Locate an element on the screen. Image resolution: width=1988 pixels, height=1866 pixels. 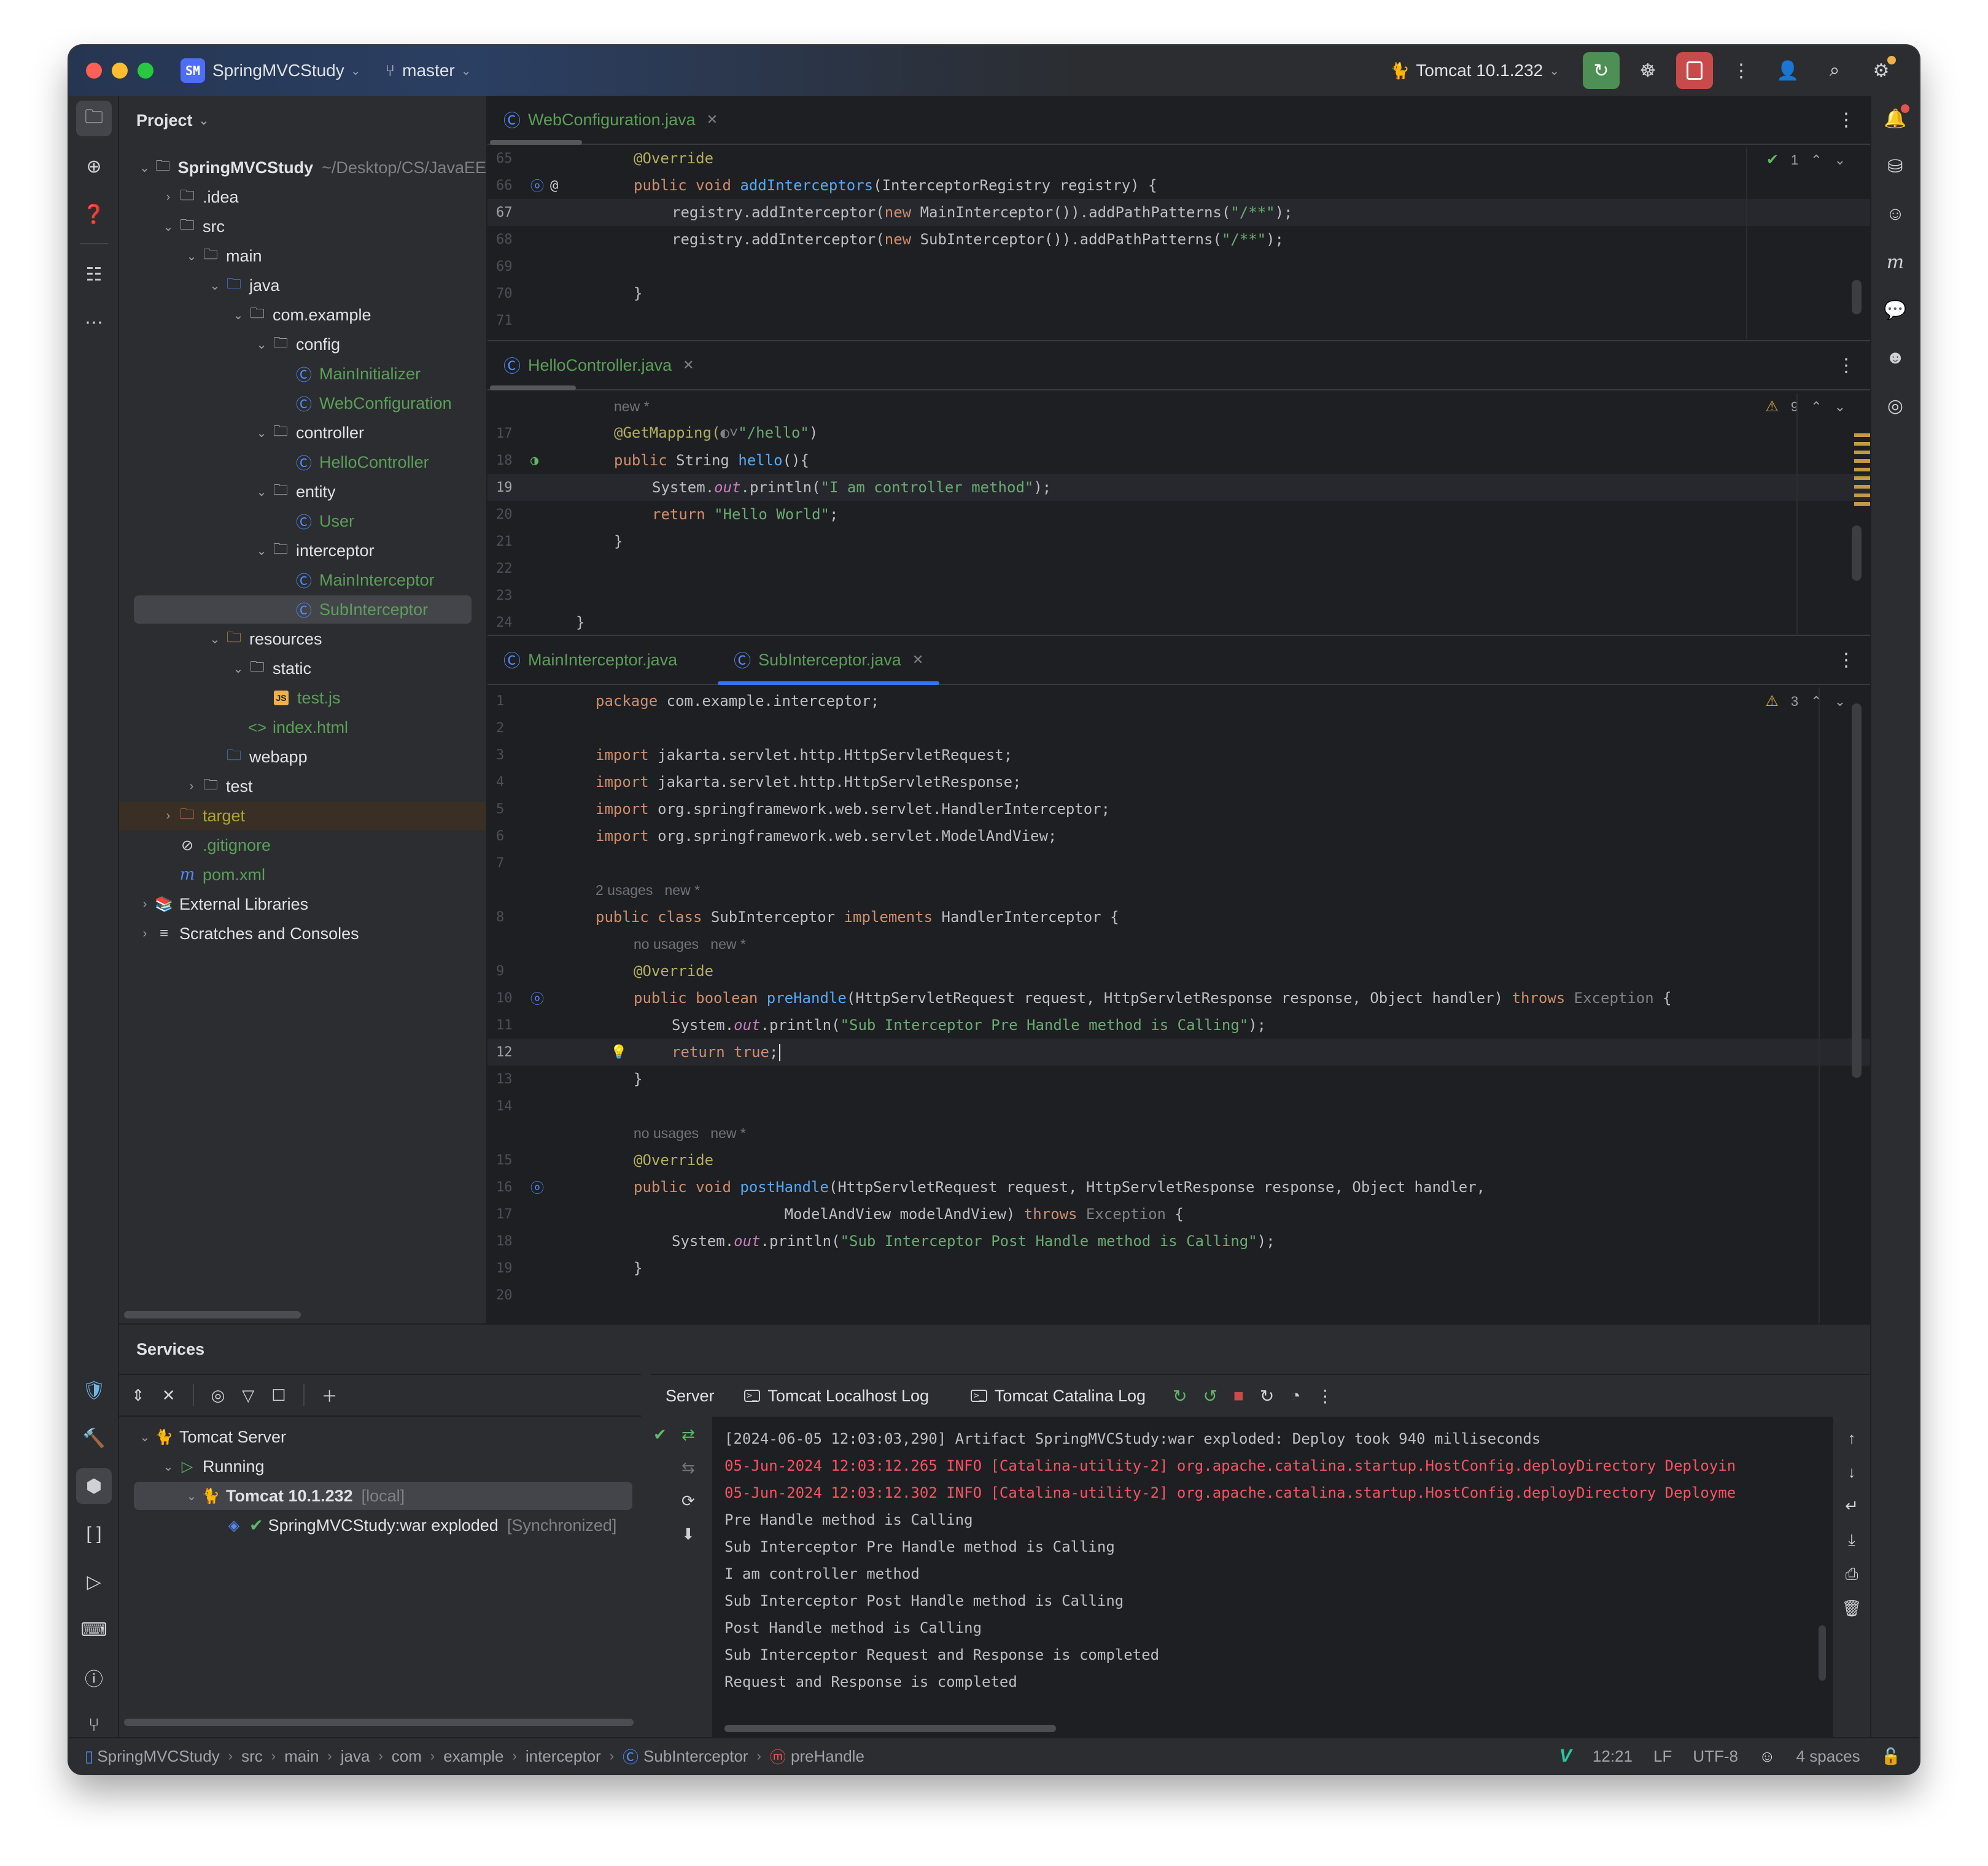
terminal-tool-button: ⌨ is located at coordinates (94, 1629).